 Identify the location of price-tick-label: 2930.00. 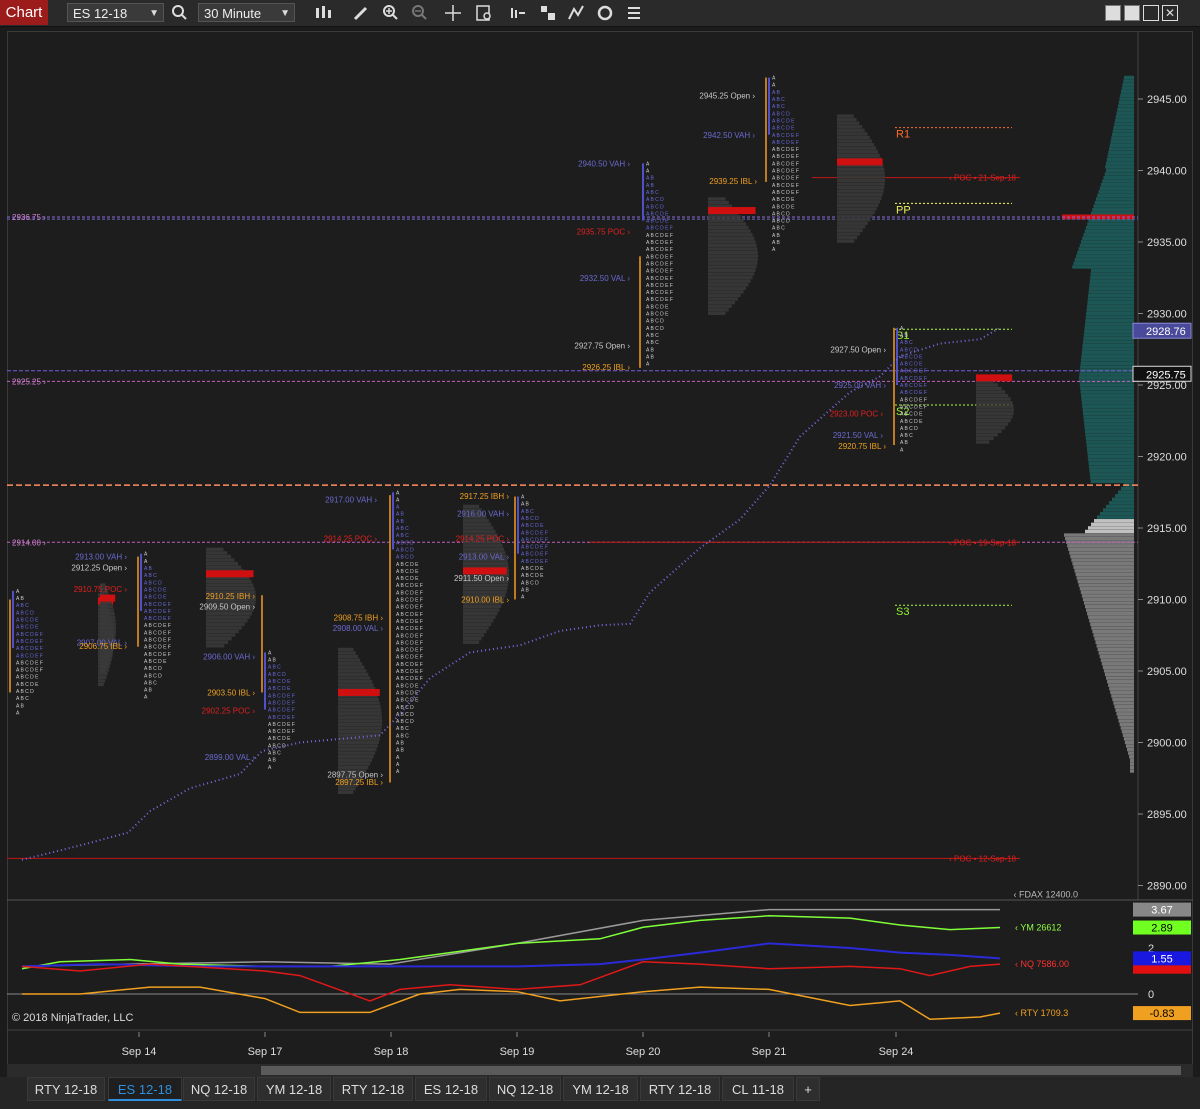
(1167, 315).